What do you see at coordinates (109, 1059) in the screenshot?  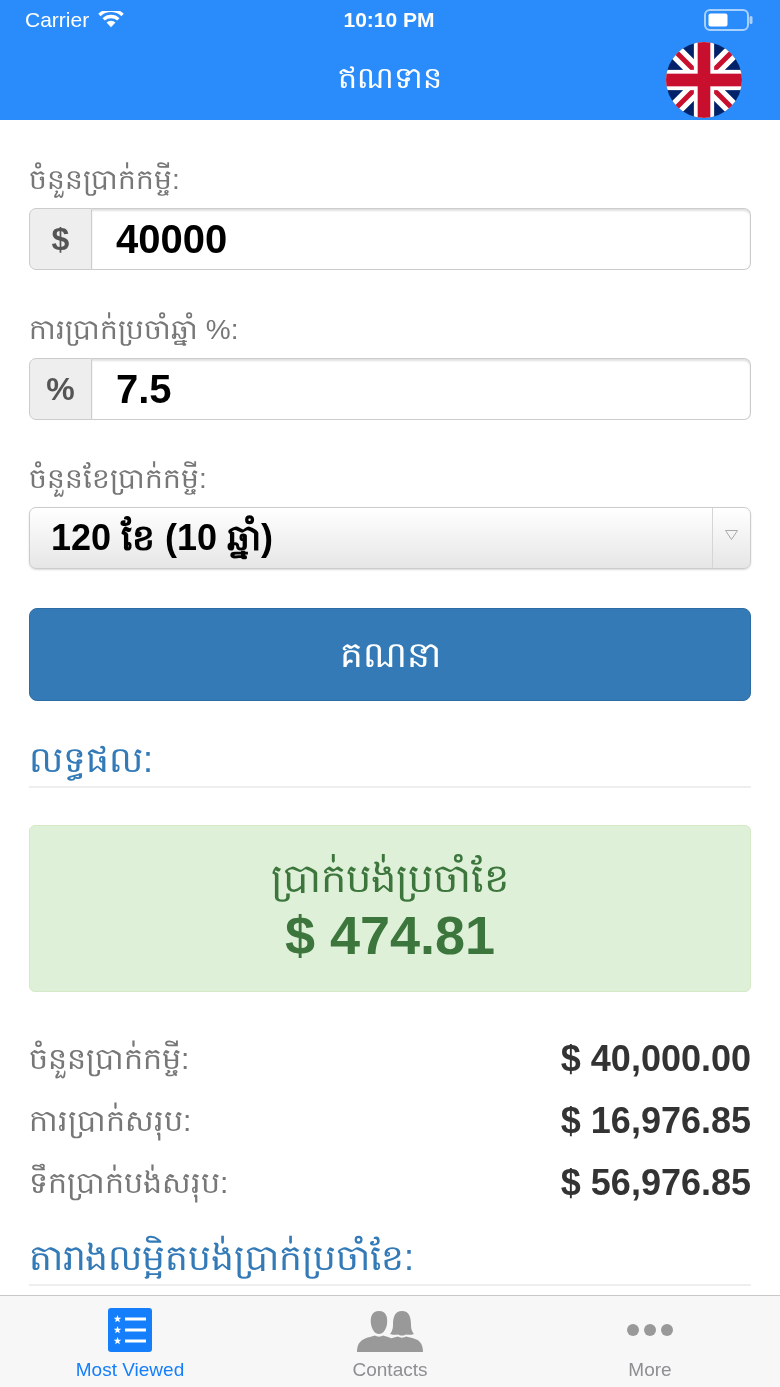 I see `summary-label: ចំនួនប្រាក់កម្ចី:` at bounding box center [109, 1059].